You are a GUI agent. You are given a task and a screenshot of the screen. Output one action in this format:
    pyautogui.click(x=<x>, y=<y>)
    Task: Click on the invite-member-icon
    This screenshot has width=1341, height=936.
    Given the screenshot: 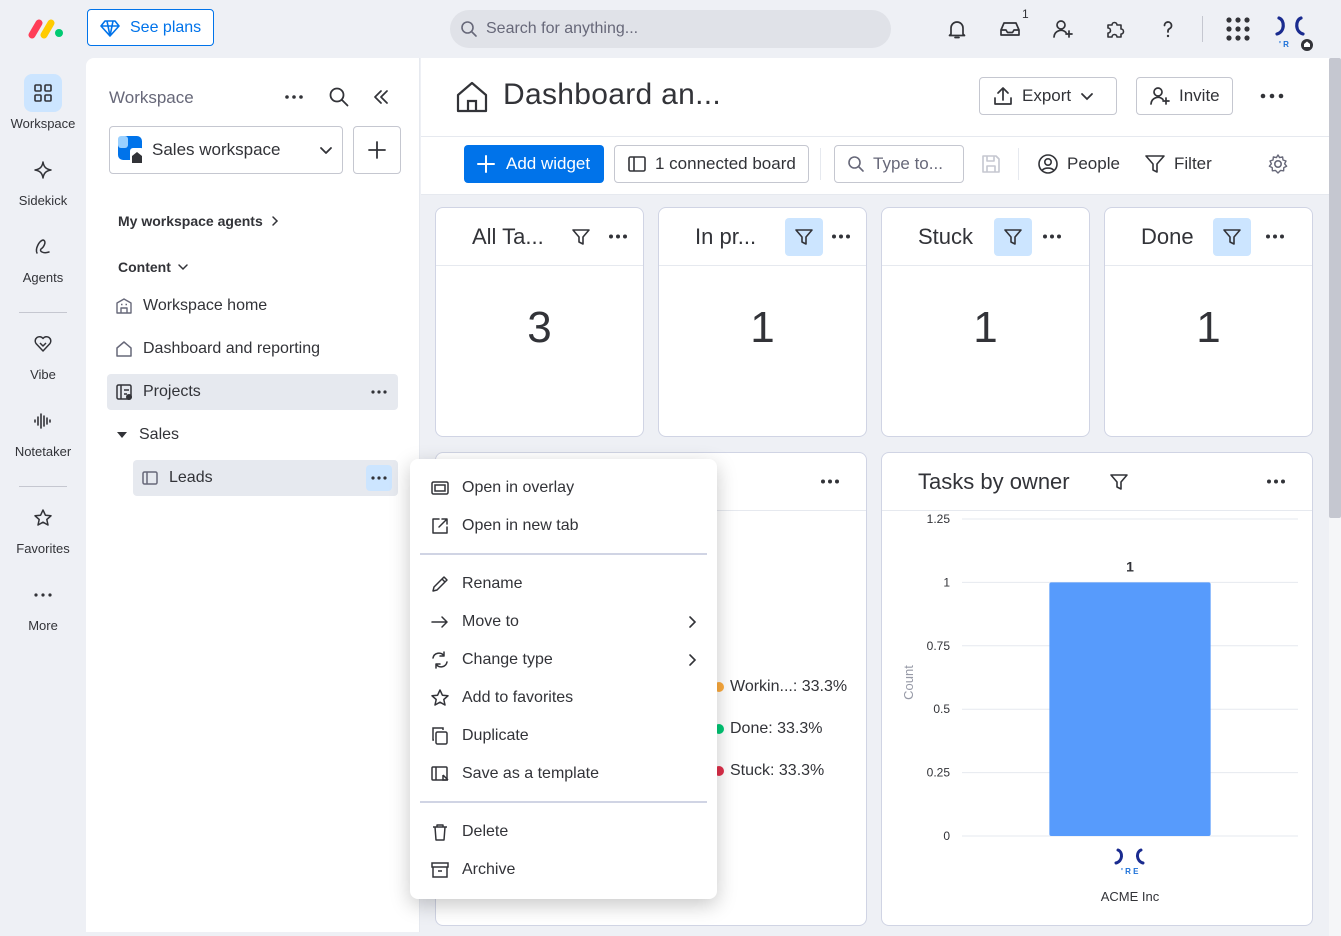 What is the action you would take?
    pyautogui.click(x=1063, y=29)
    